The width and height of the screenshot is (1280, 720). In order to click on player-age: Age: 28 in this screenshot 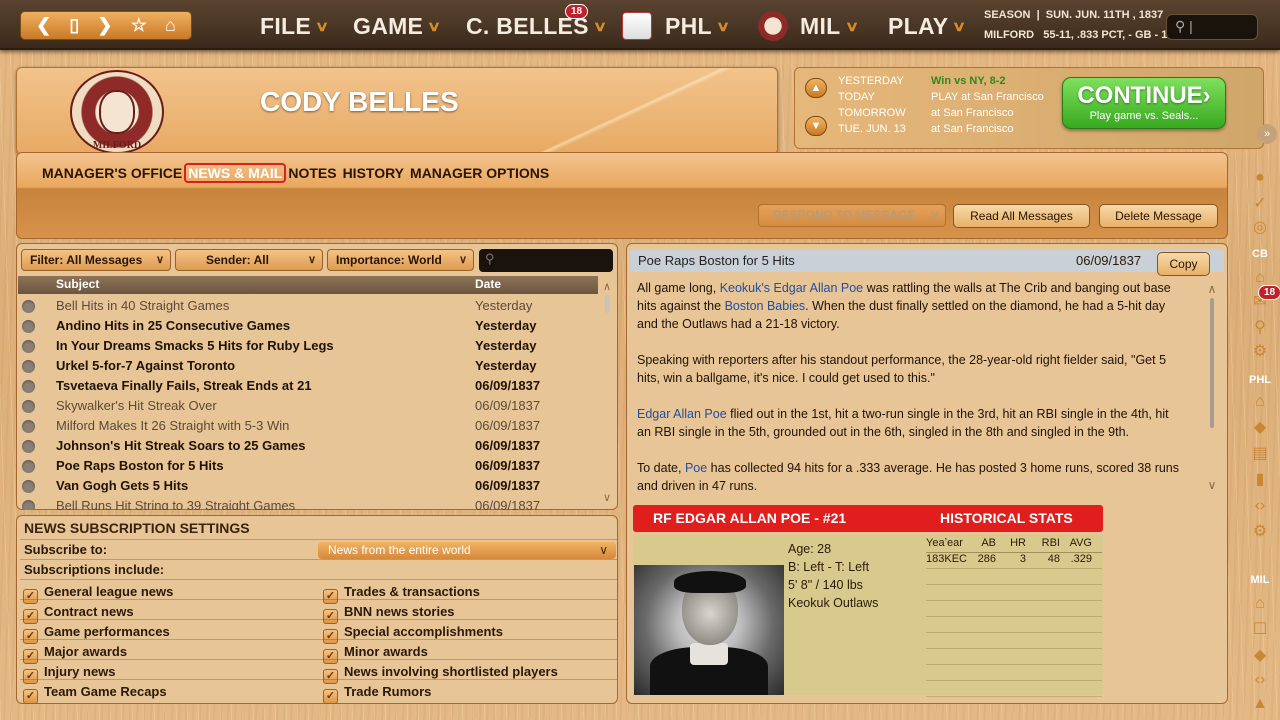, I will do `click(810, 549)`.